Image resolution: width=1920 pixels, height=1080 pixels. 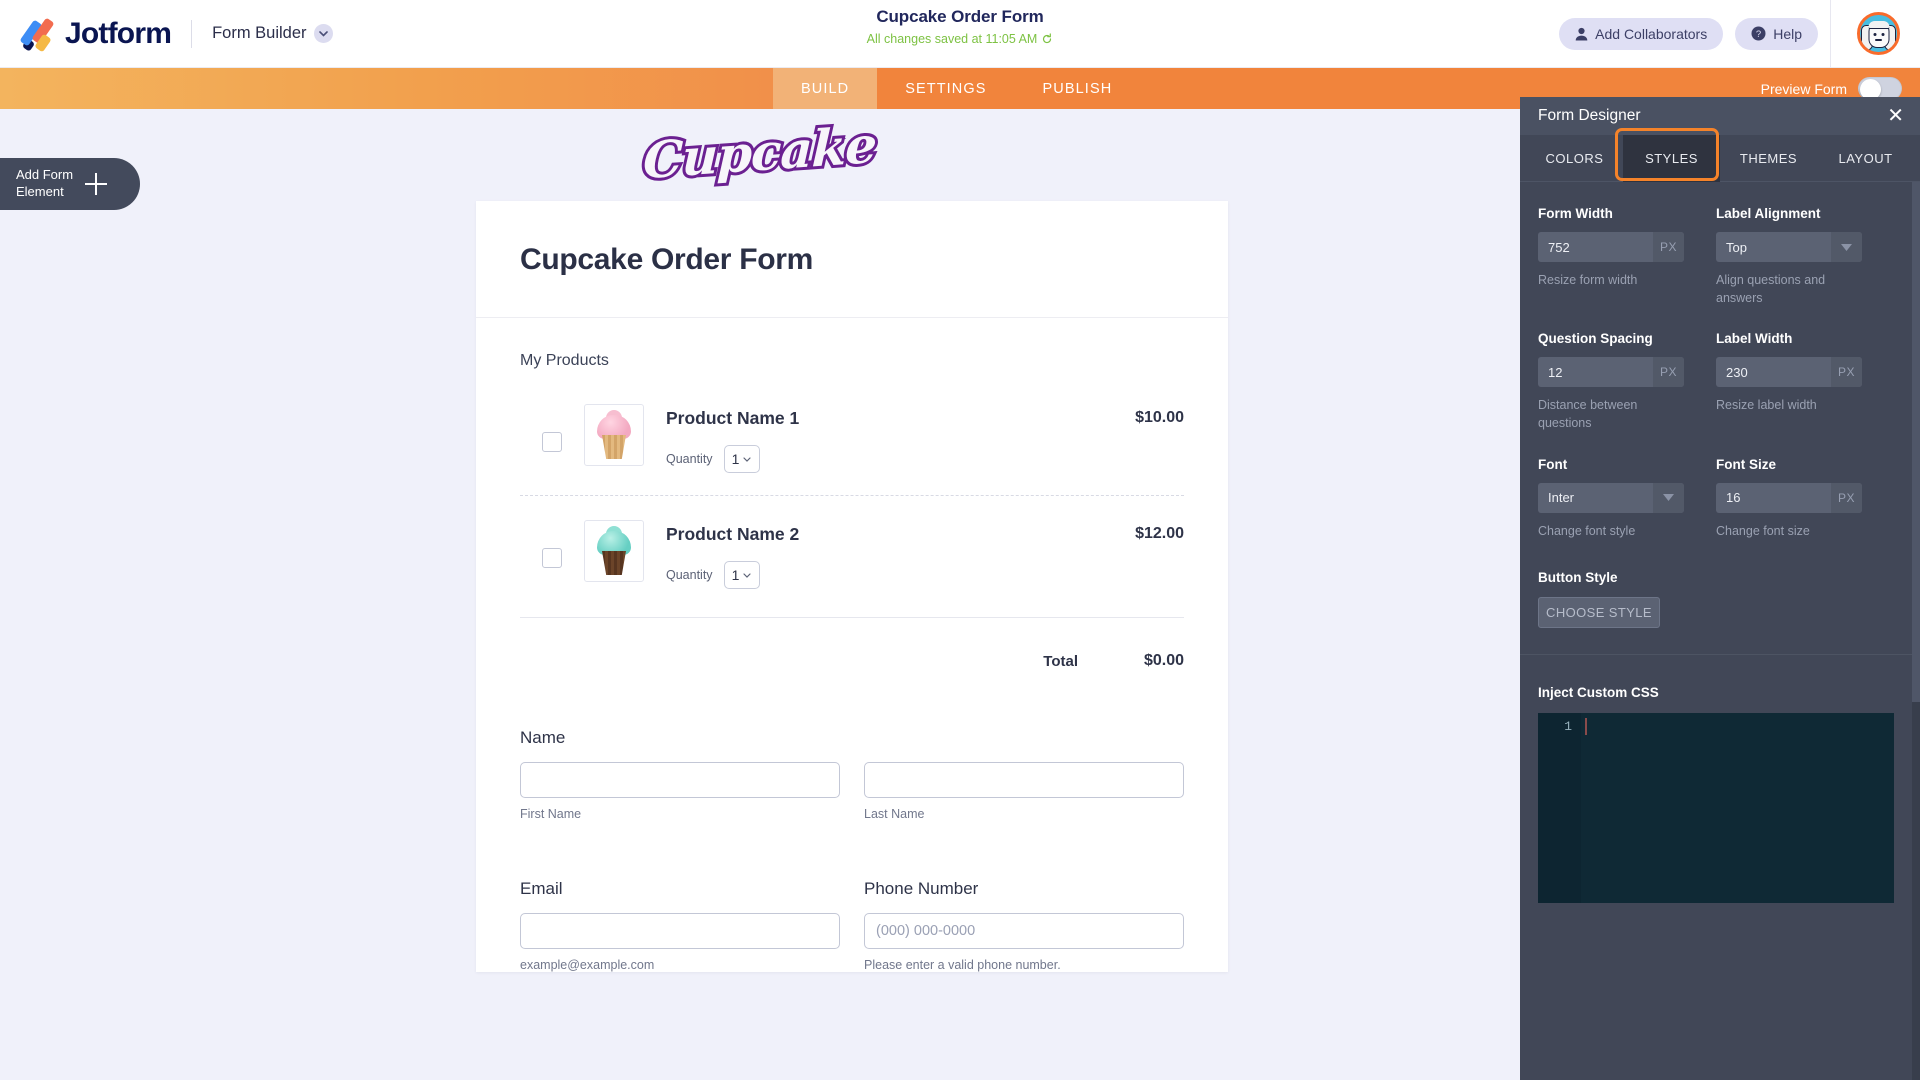 What do you see at coordinates (1159, 533) in the screenshot?
I see `product-price: $12.00` at bounding box center [1159, 533].